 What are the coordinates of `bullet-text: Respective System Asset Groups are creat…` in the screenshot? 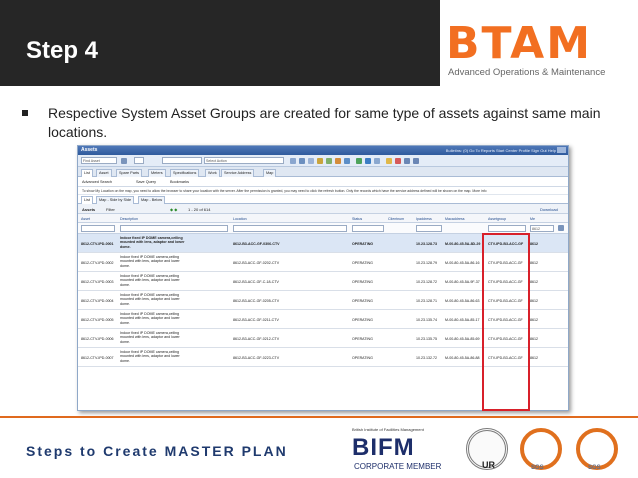 It's located at (324, 122).